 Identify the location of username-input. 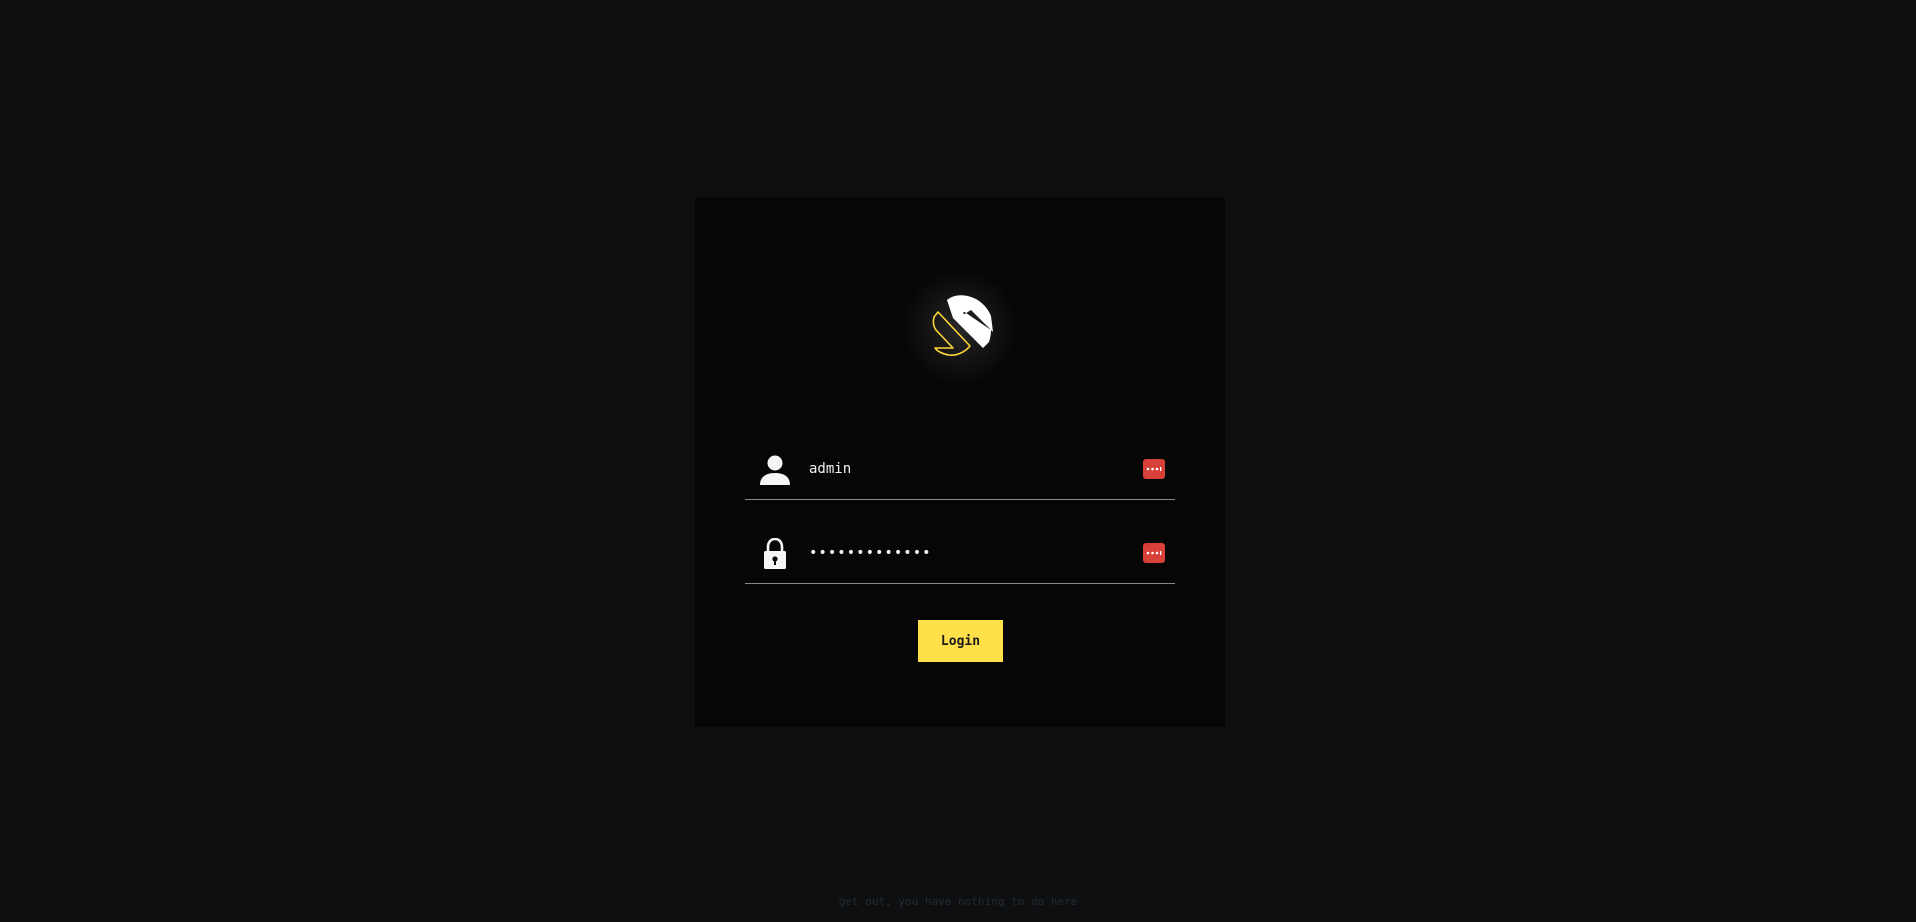
(969, 469).